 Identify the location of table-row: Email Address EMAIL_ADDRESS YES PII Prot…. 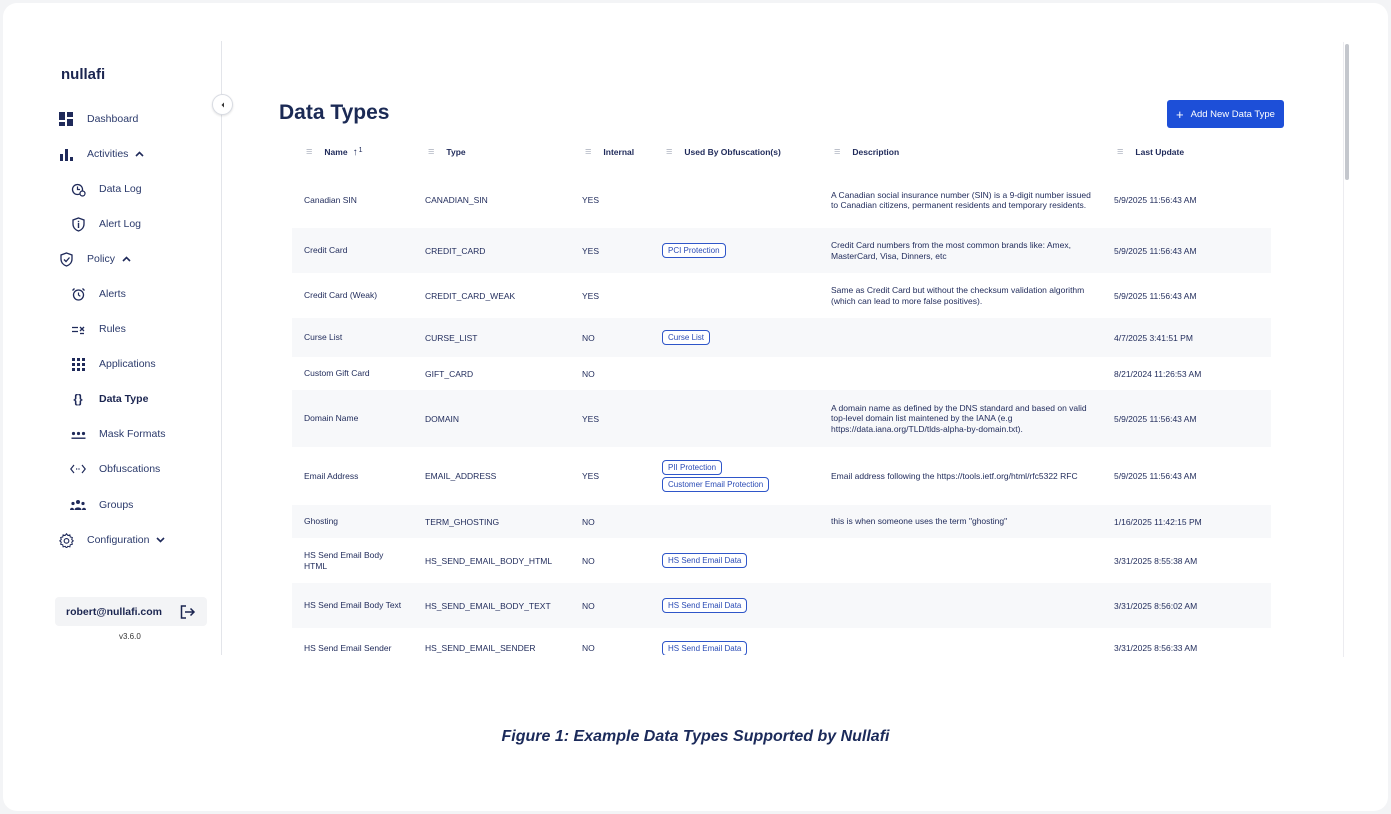
(781, 476).